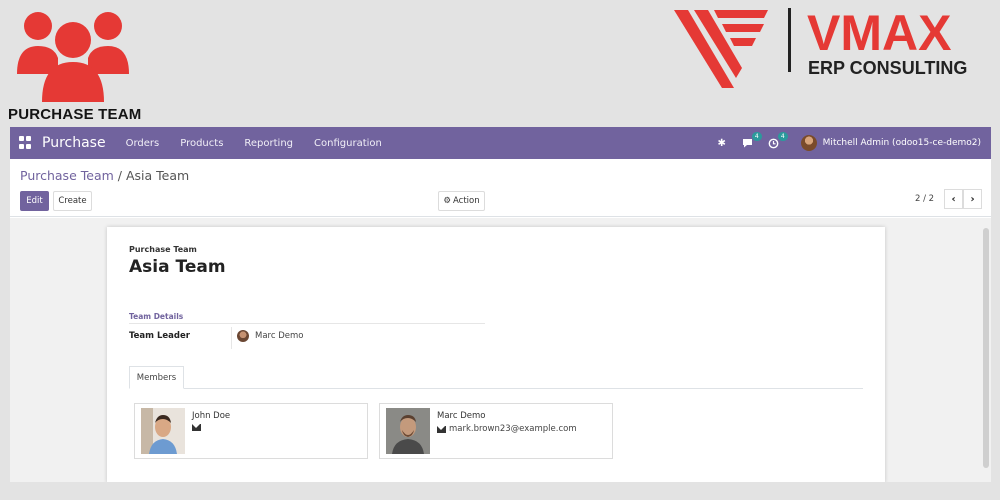  I want to click on member-email: mark.brown23@example.com, so click(513, 429).